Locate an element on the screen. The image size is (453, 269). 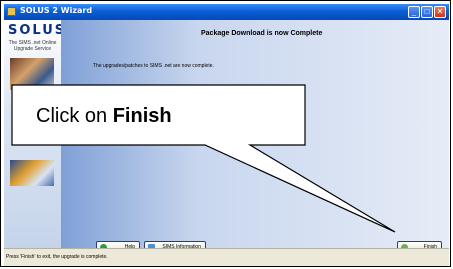
callout-text: Click on Finish is located at coordinates (104, 116).